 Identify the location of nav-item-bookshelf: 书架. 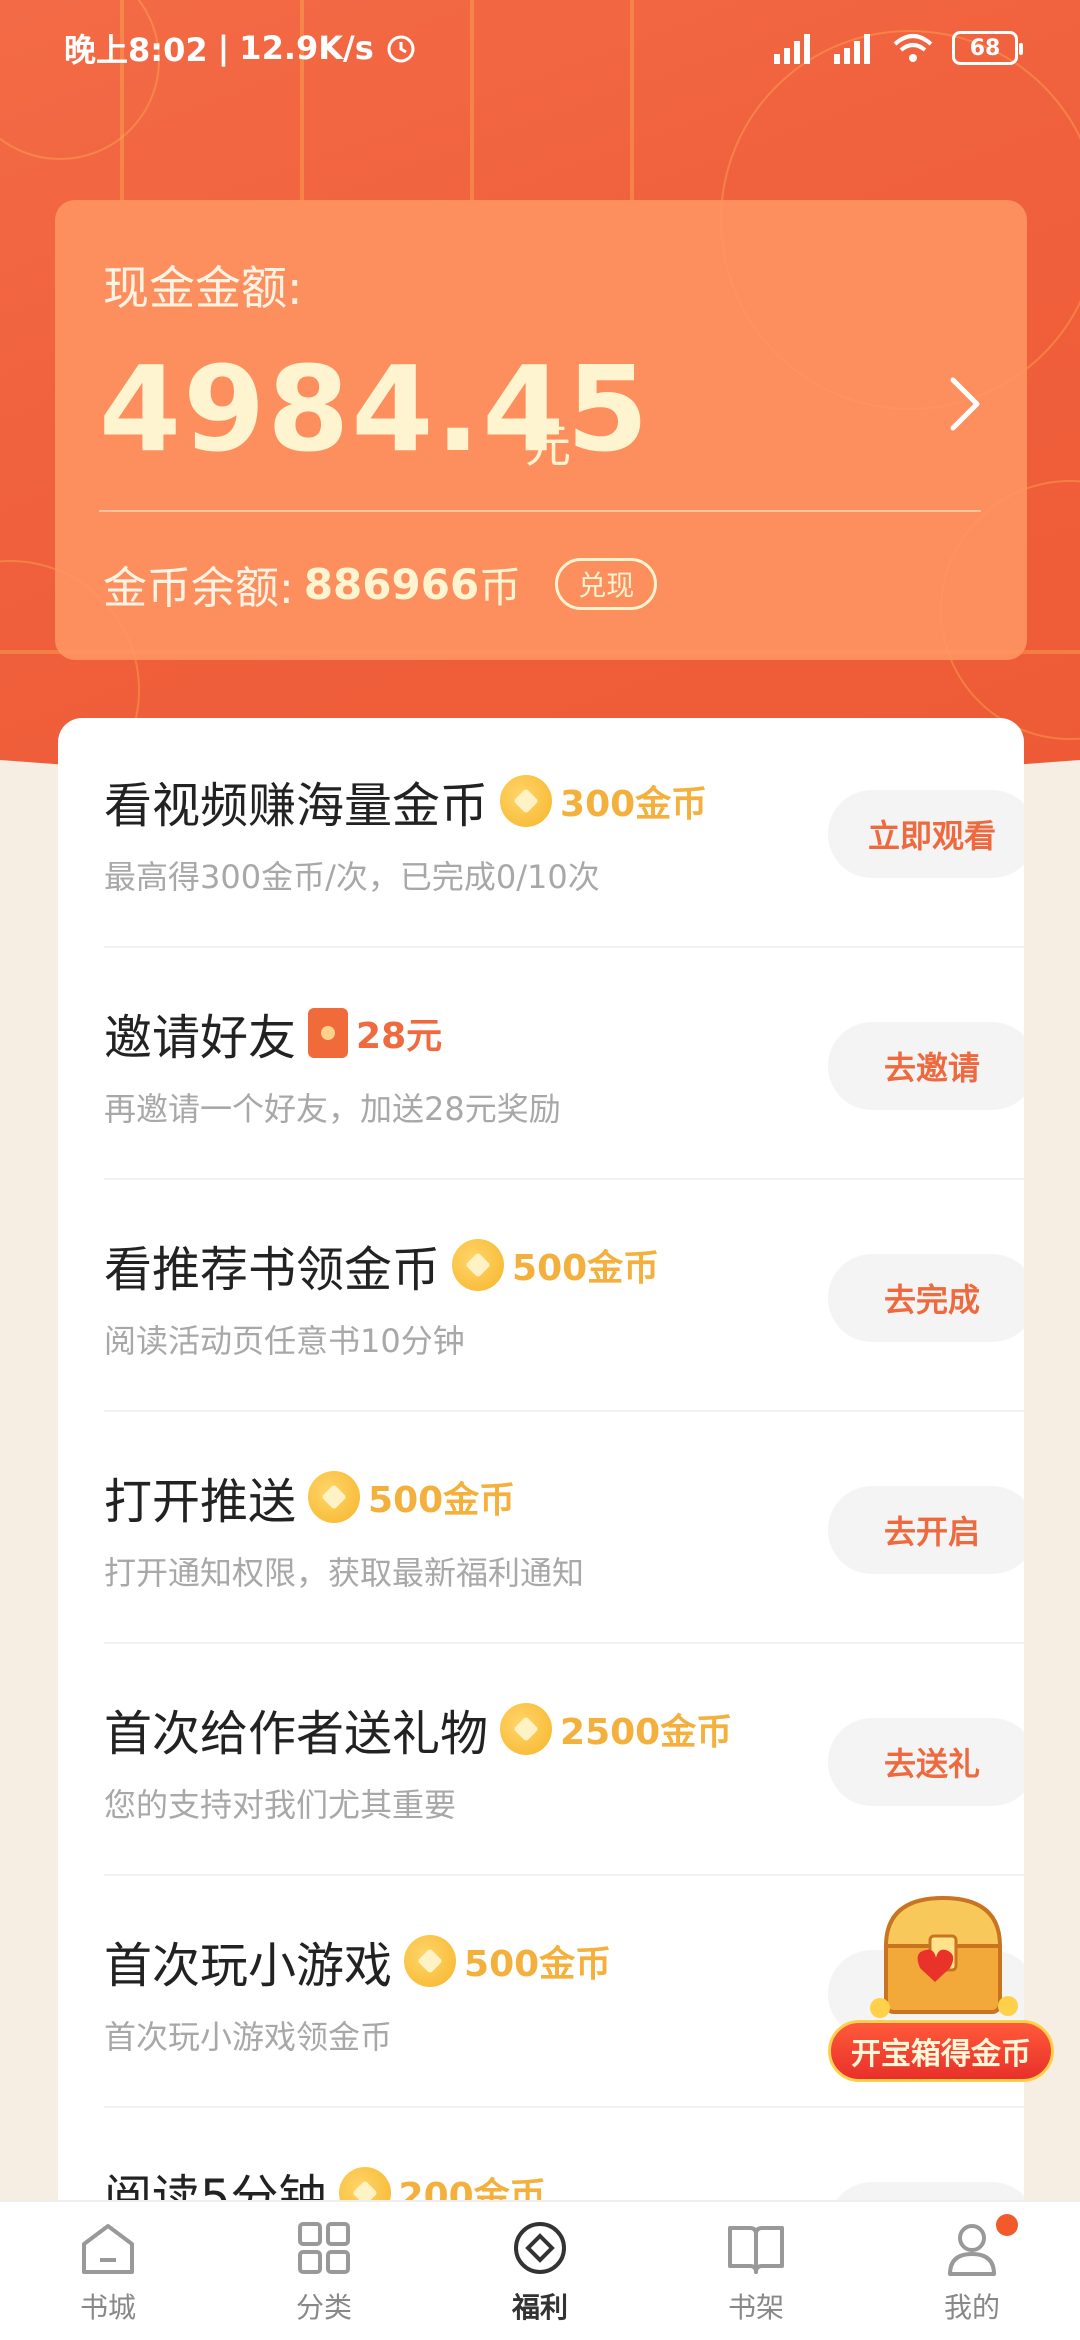
(756, 2271).